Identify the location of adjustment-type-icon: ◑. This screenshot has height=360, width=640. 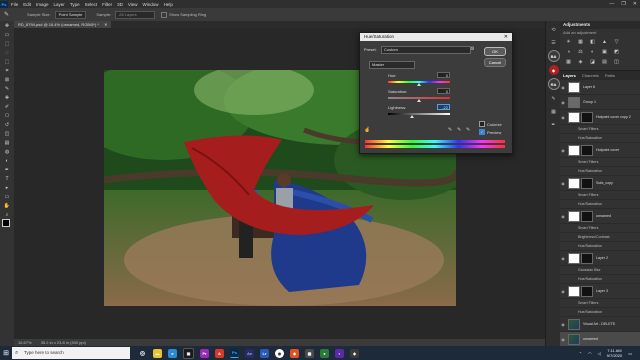
(568, 51).